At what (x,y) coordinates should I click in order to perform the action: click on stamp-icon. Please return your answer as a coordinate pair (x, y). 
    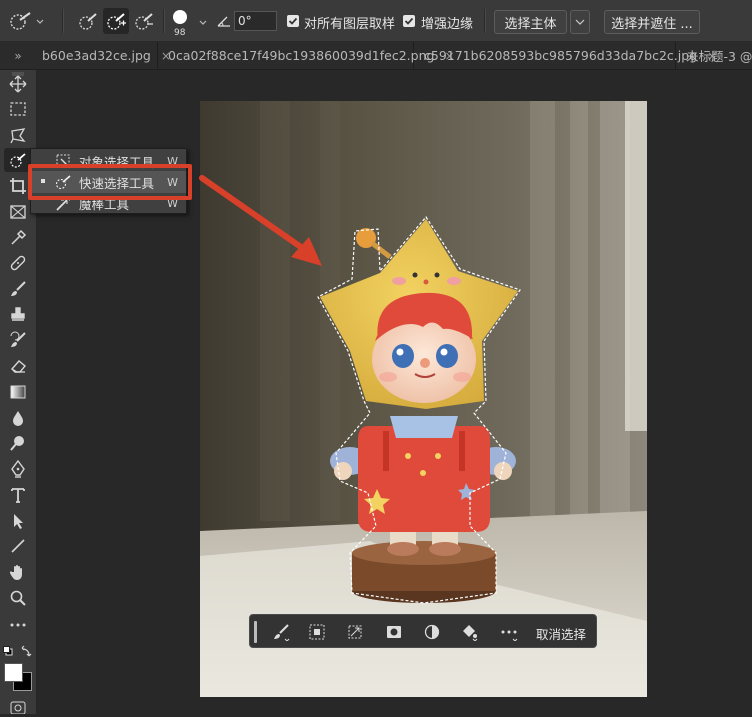
    Looking at the image, I should click on (18, 314).